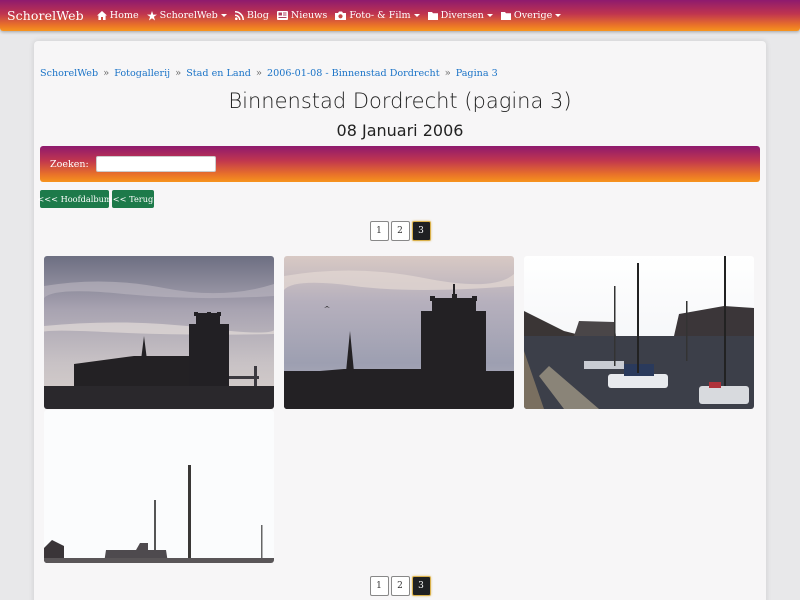 This screenshot has width=800, height=600. I want to click on photo-church-silhouette, so click(159, 332).